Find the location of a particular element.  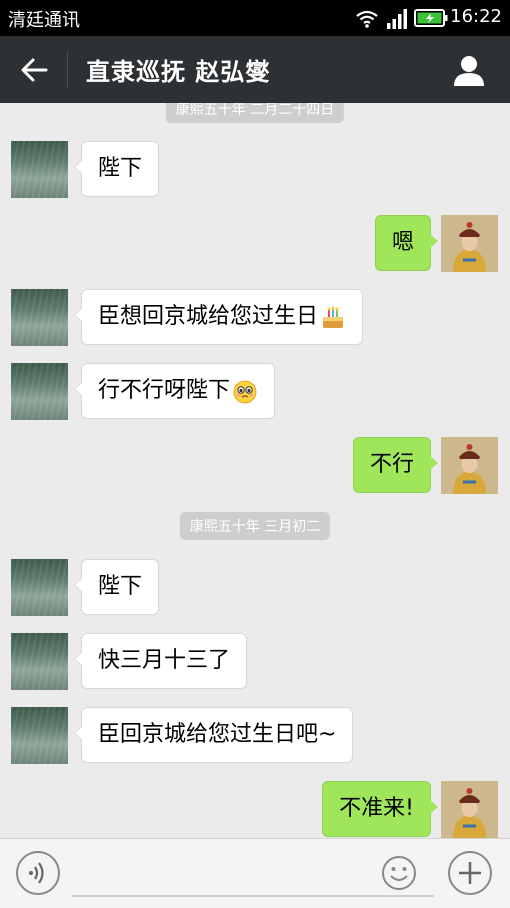

outgoing-message: 不行 is located at coordinates (395, 465).